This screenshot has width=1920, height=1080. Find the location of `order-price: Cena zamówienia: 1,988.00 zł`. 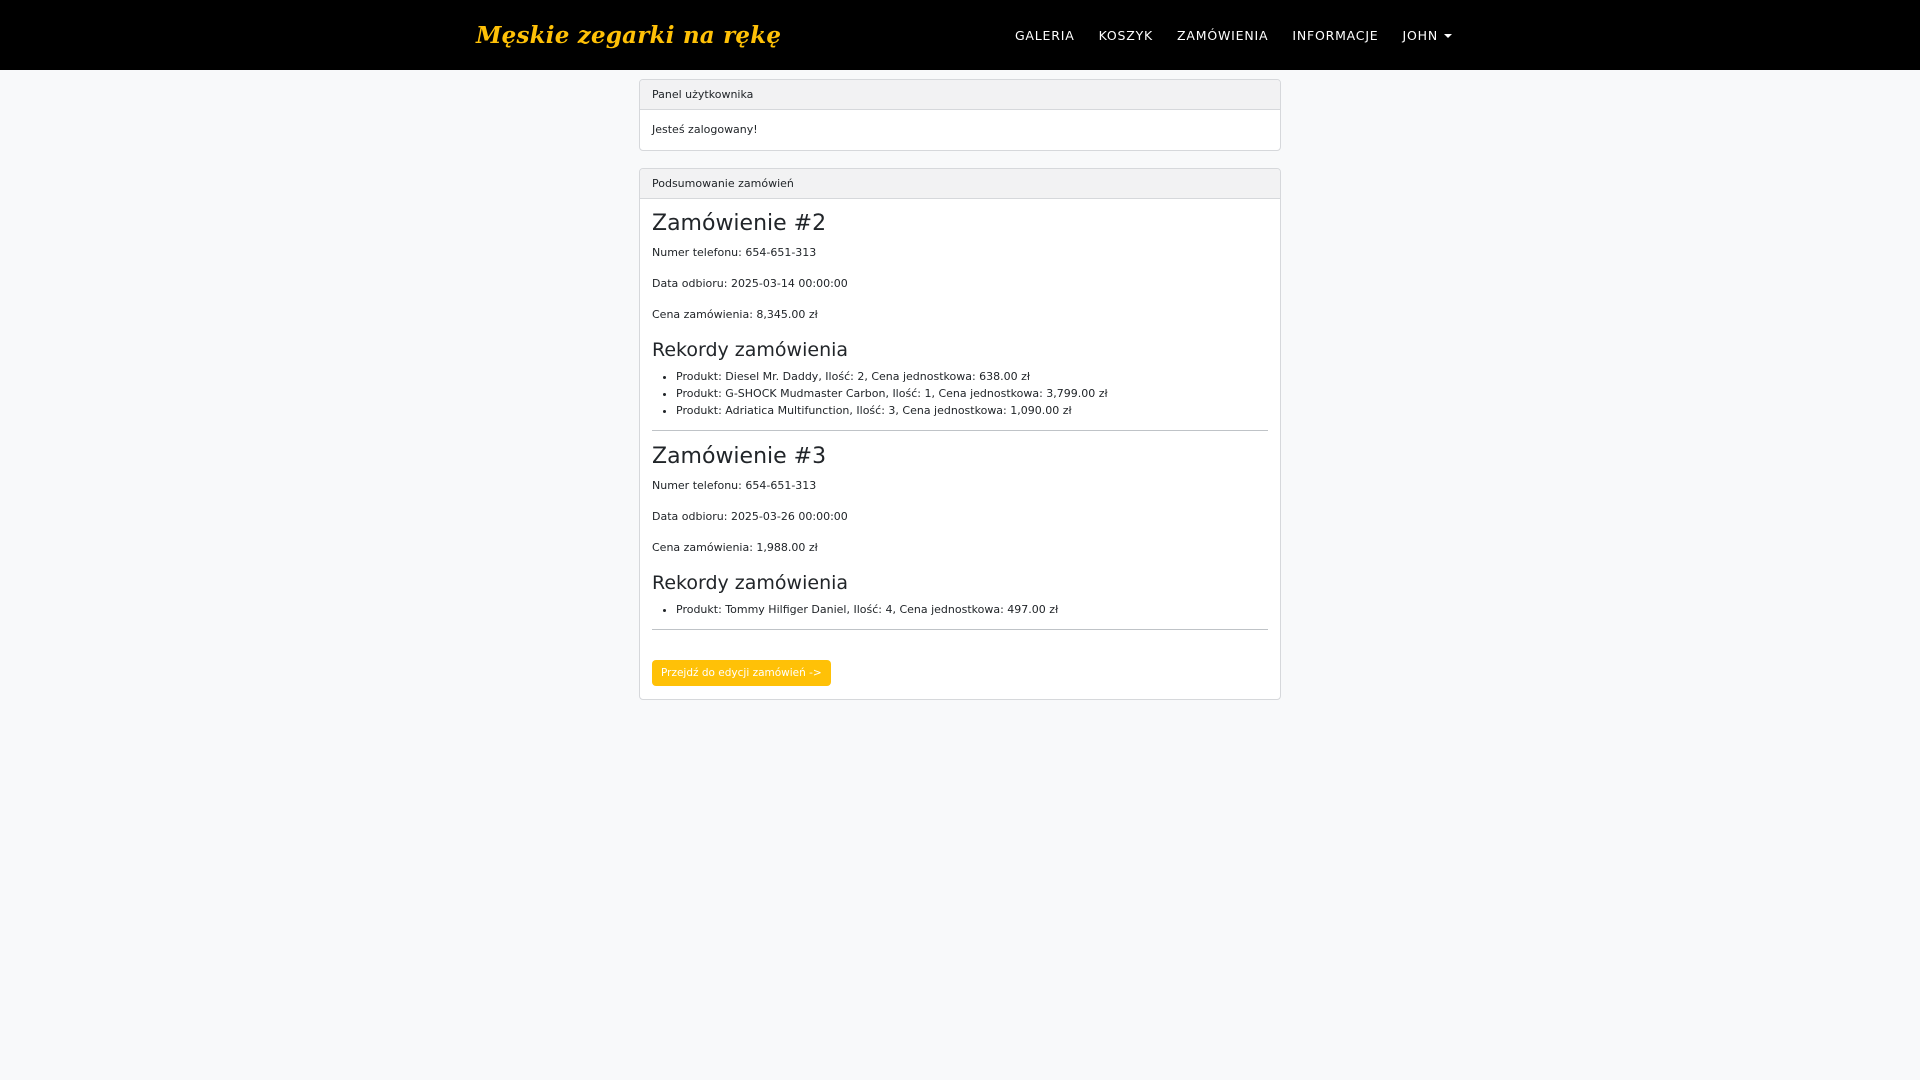

order-price: Cena zamówienia: 1,988.00 zł is located at coordinates (735, 547).